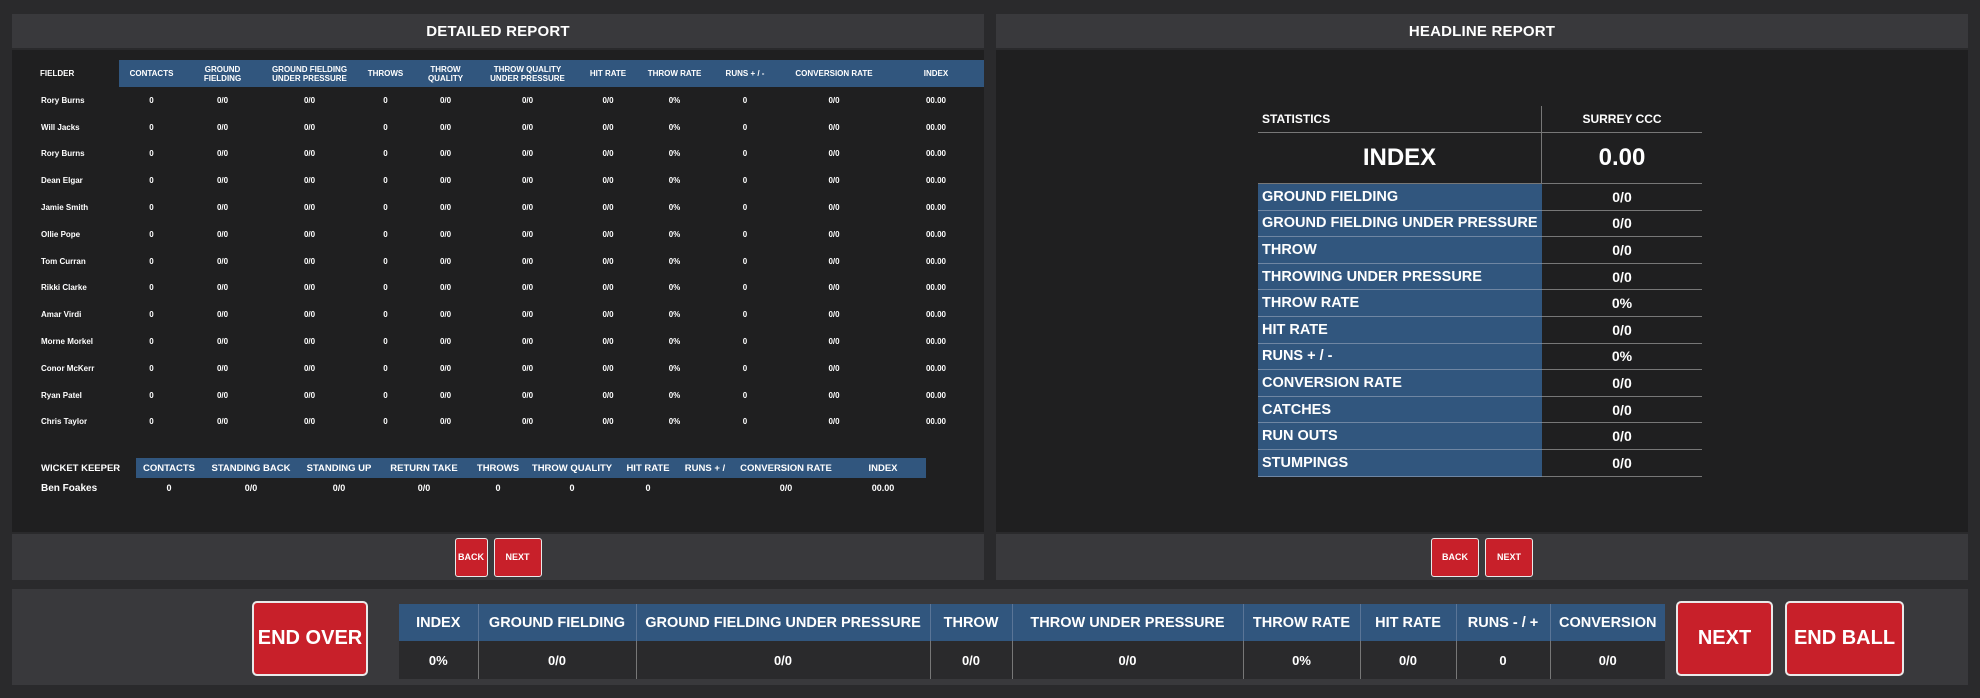  What do you see at coordinates (60, 127) in the screenshot?
I see `fielder-name: Will Jacks` at bounding box center [60, 127].